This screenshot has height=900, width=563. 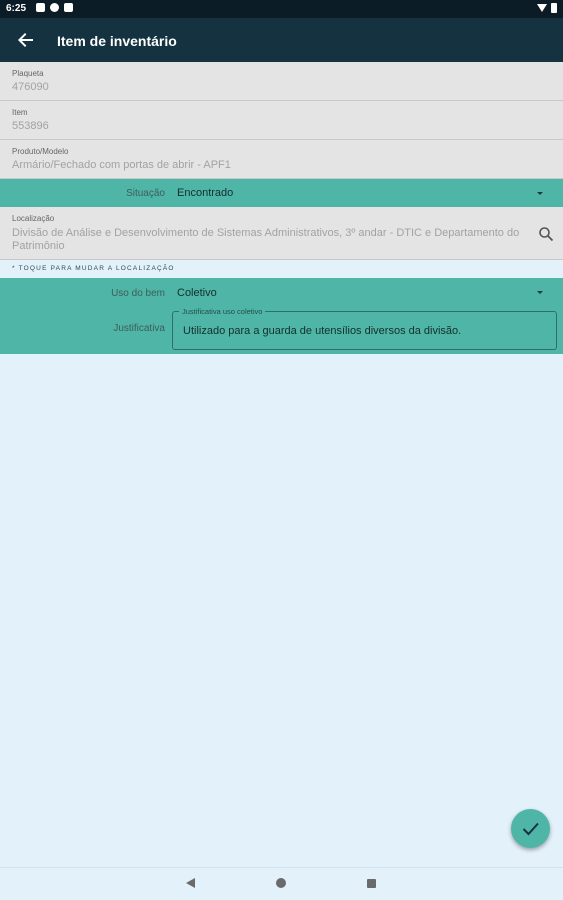 What do you see at coordinates (145, 193) in the screenshot?
I see `situacao-label: Situação` at bounding box center [145, 193].